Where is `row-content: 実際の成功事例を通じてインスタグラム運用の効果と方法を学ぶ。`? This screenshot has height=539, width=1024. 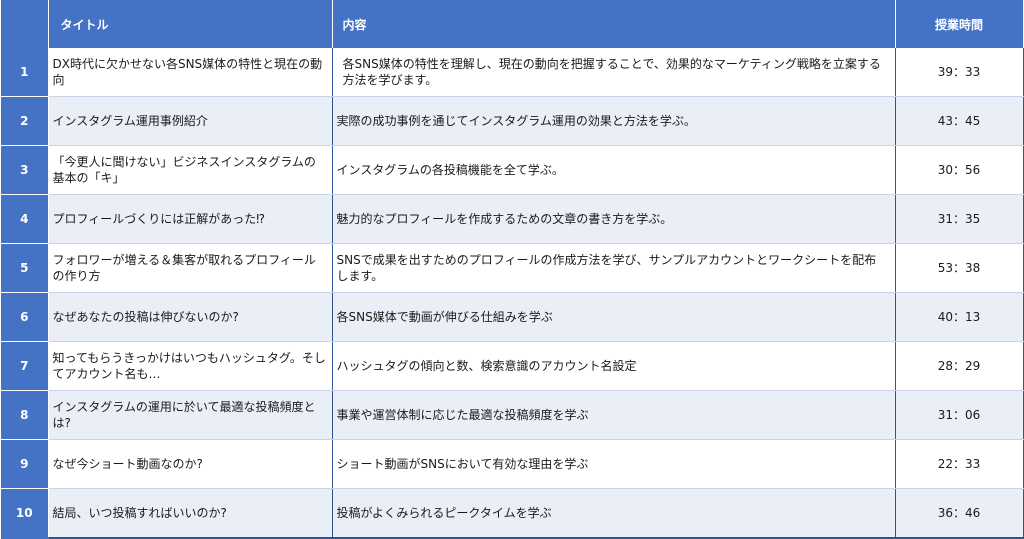 row-content: 実際の成功事例を通じてインスタグラム運用の効果と方法を学ぶ。 is located at coordinates (614, 121).